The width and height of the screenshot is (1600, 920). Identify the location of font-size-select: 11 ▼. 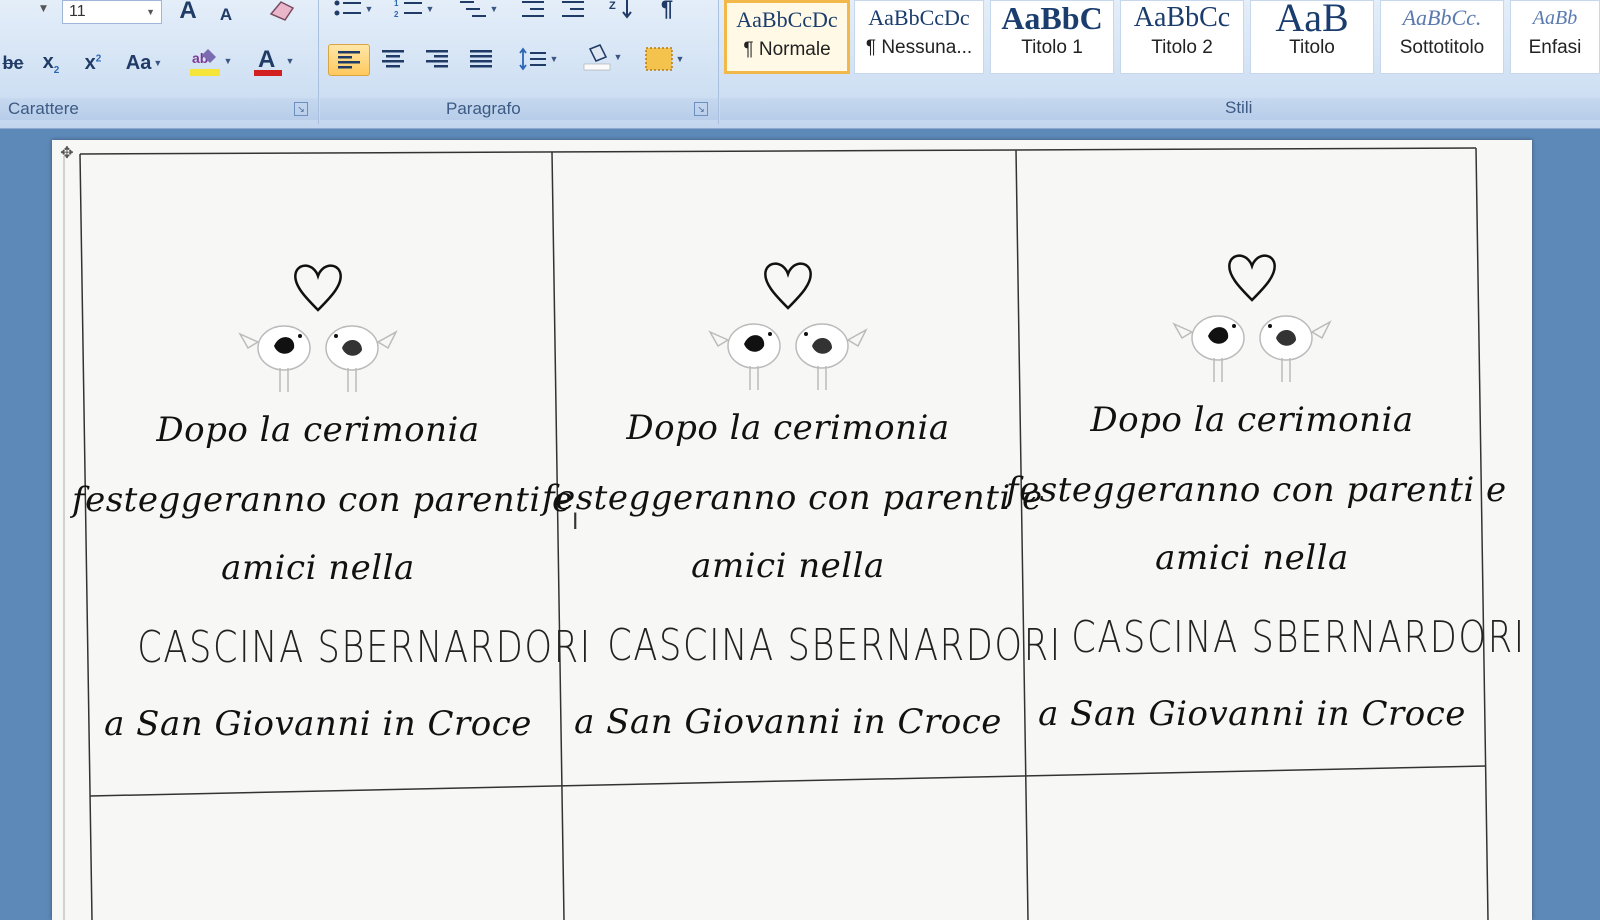
(112, 12).